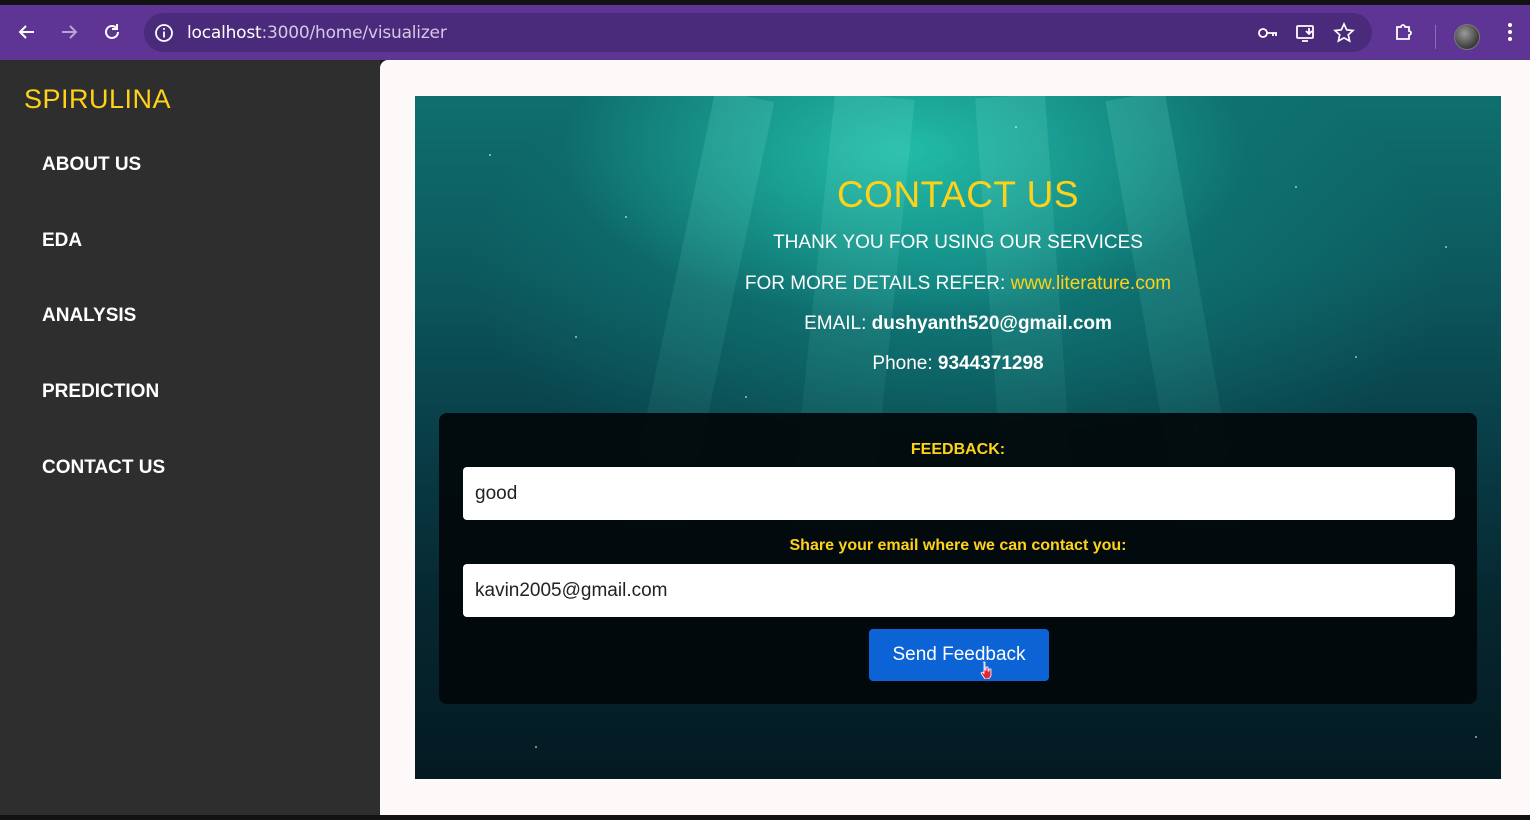 Image resolution: width=1530 pixels, height=820 pixels. What do you see at coordinates (959, 590) in the screenshot?
I see `email-input: kavin2005@gmail.com` at bounding box center [959, 590].